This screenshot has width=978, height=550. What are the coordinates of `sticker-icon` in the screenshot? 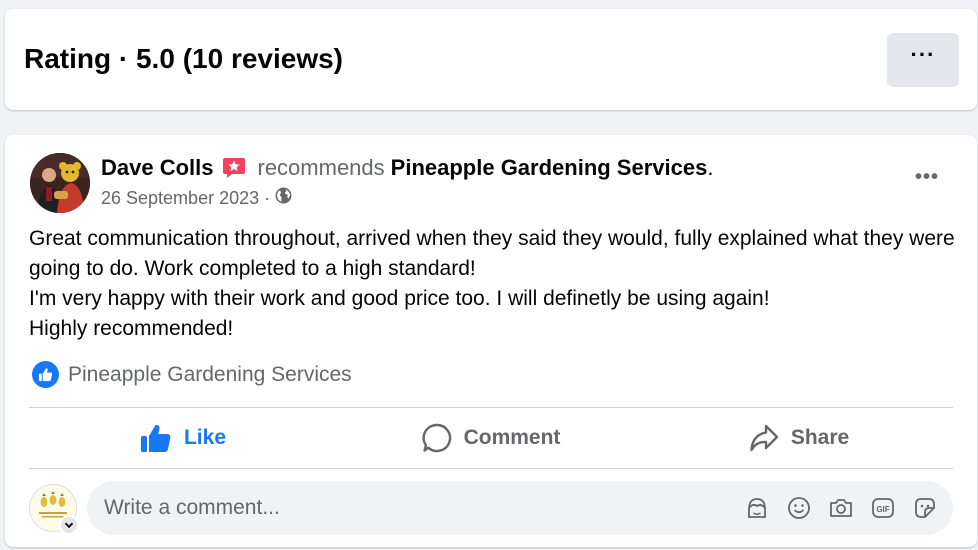 It's located at (925, 508).